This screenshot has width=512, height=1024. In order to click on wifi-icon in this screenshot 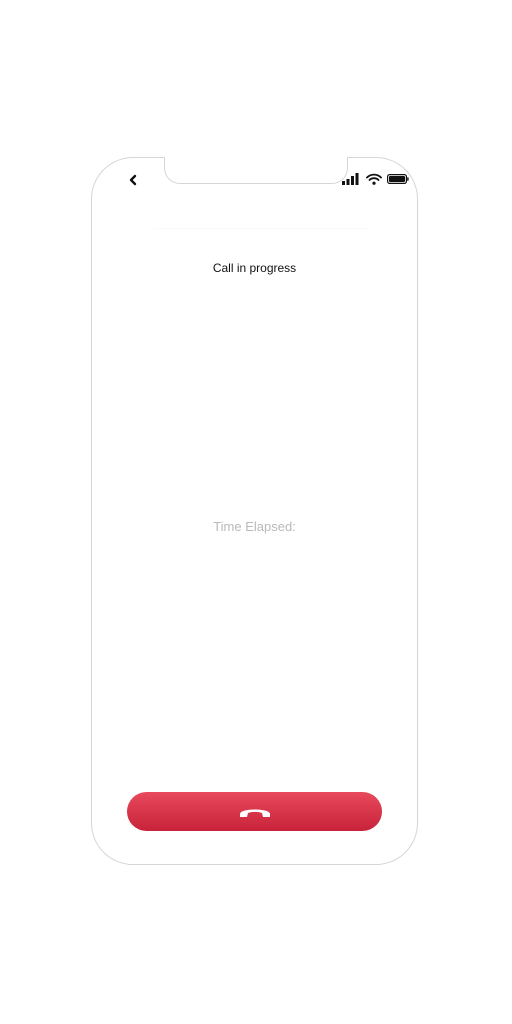, I will do `click(374, 179)`.